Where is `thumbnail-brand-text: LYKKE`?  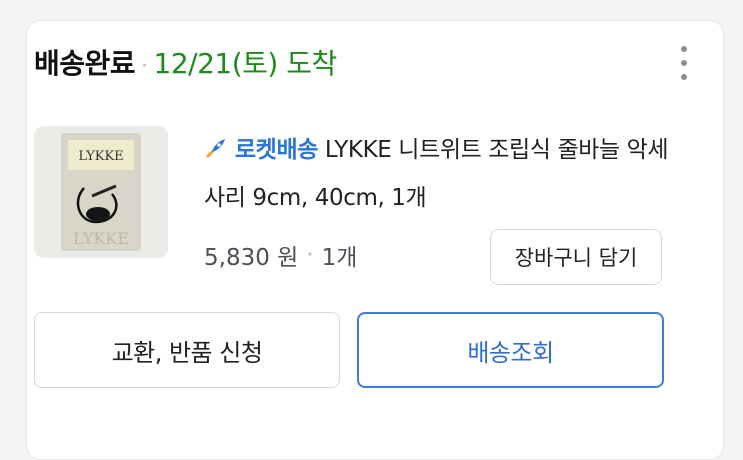
thumbnail-brand-text: LYKKE is located at coordinates (100, 156).